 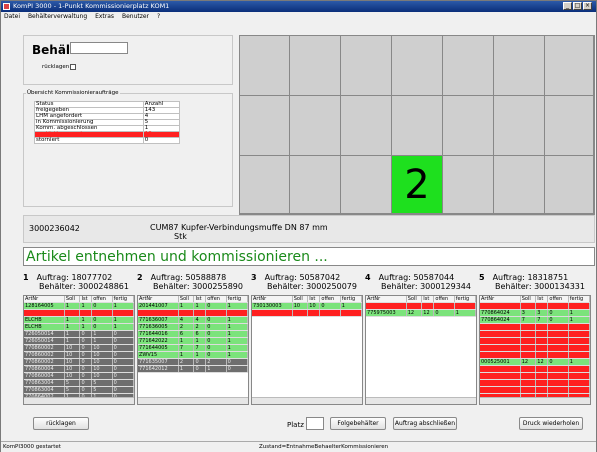 I want to click on order-row: 730130003 10 10 0 1, so click(x=307, y=306).